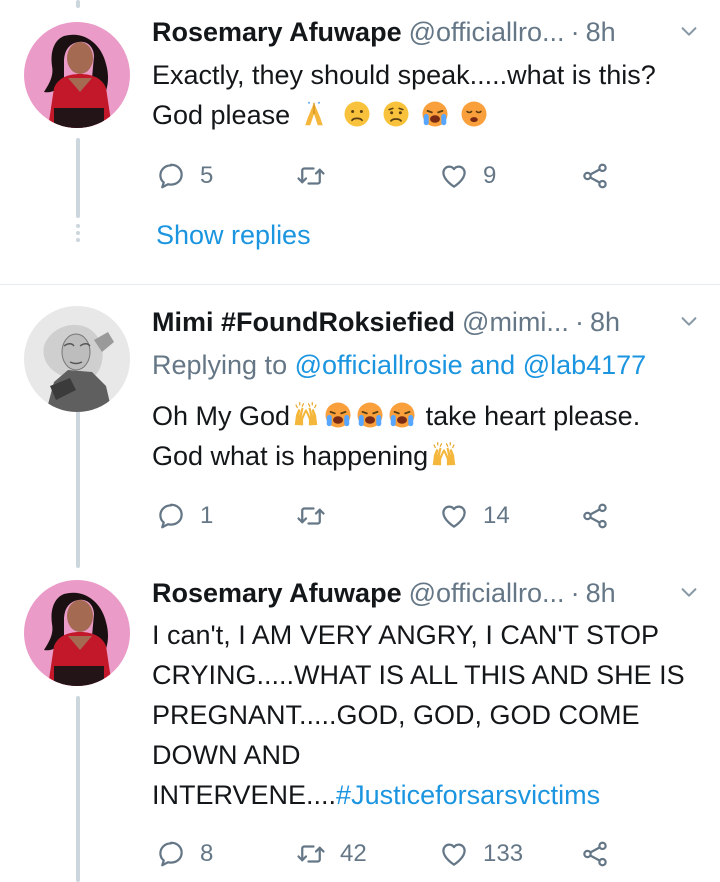 This screenshot has width=720, height=882. Describe the element at coordinates (503, 853) in the screenshot. I see `like-count: 133` at that location.